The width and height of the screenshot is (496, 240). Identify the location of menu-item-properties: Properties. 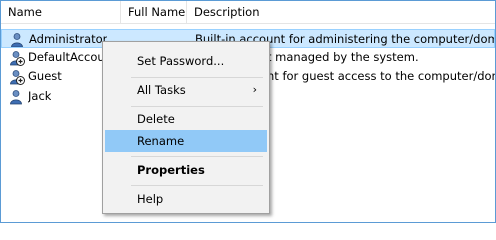
(186, 170).